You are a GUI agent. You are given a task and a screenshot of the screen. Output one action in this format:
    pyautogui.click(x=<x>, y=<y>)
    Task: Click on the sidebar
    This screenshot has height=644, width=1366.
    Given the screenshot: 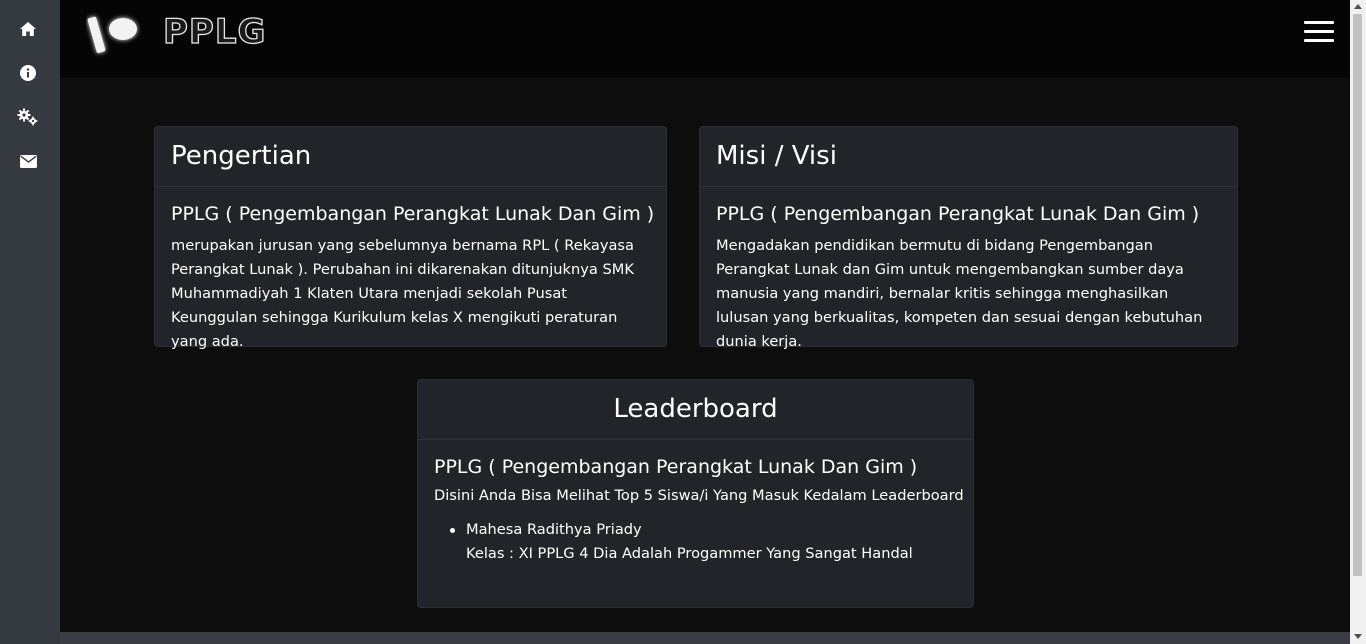 What is the action you would take?
    pyautogui.click(x=30, y=322)
    